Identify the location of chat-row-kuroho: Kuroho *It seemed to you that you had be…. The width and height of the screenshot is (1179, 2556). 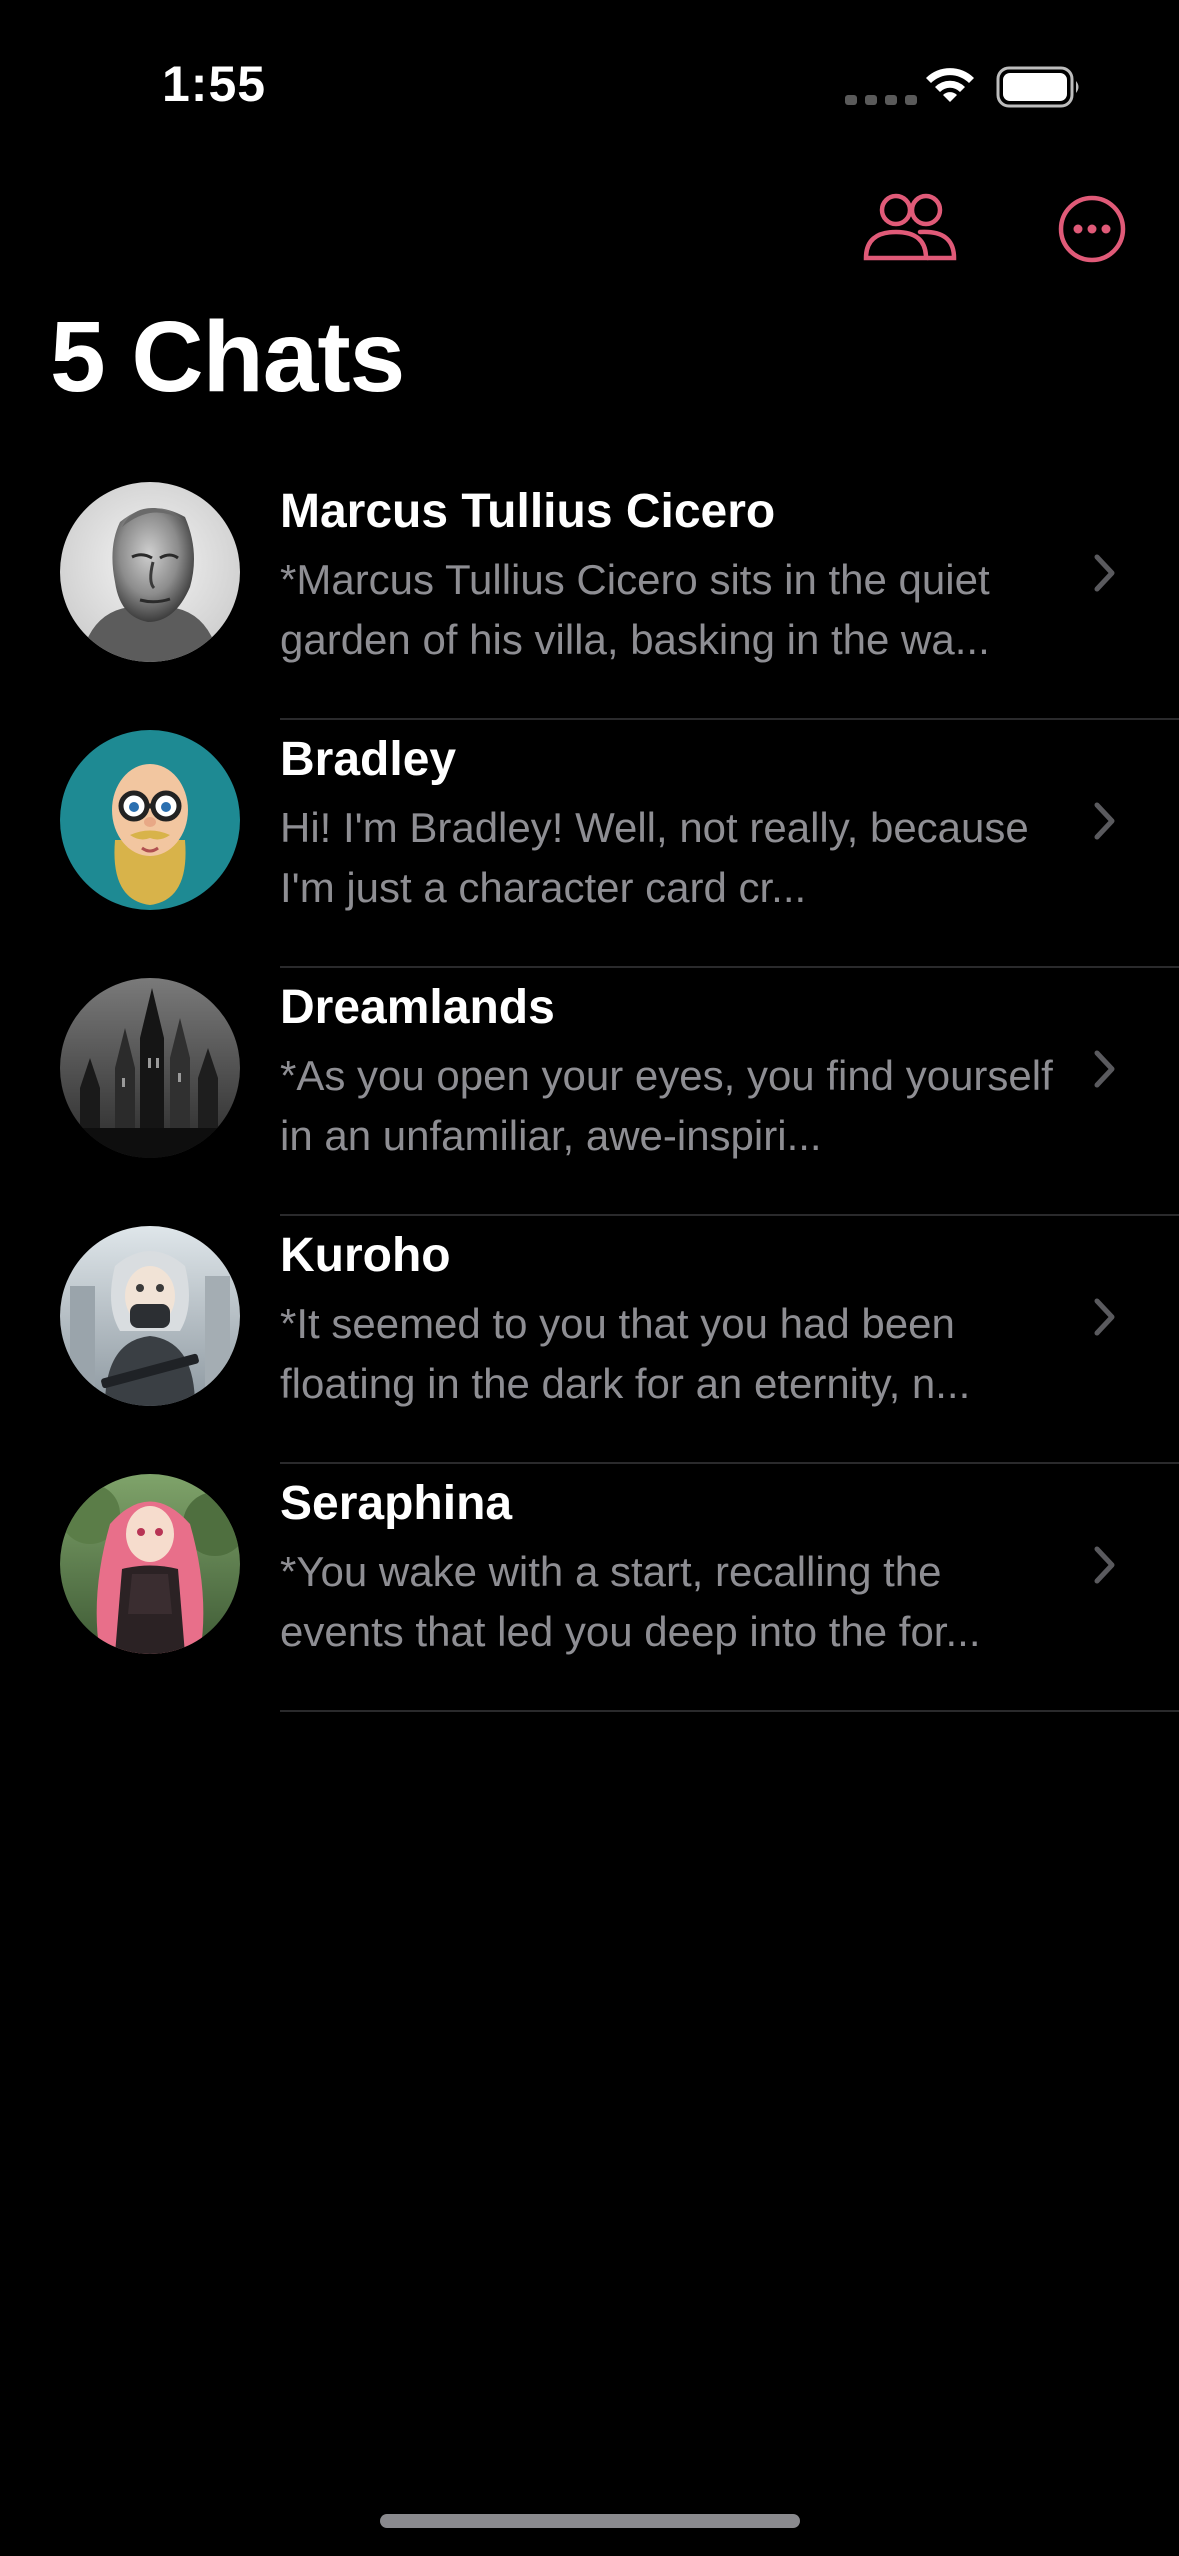
(589, 1340).